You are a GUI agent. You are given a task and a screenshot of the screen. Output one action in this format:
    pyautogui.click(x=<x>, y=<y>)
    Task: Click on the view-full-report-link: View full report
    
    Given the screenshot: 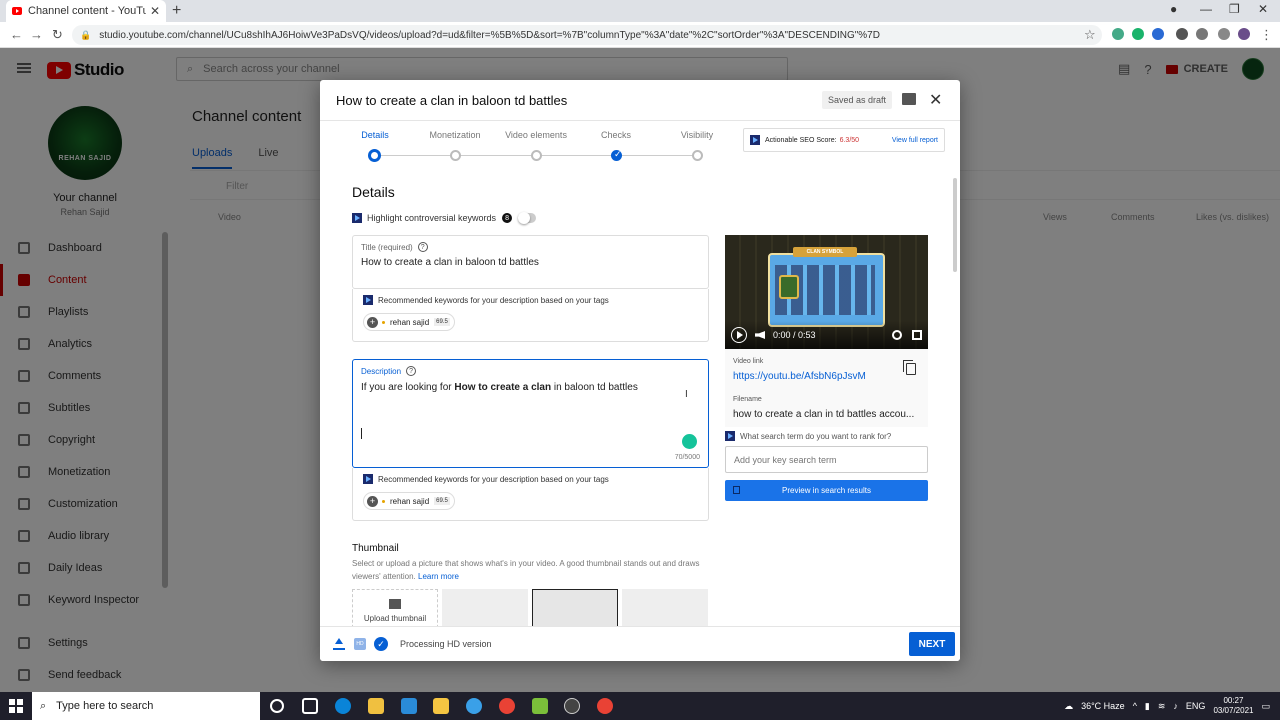 What is the action you would take?
    pyautogui.click(x=915, y=140)
    